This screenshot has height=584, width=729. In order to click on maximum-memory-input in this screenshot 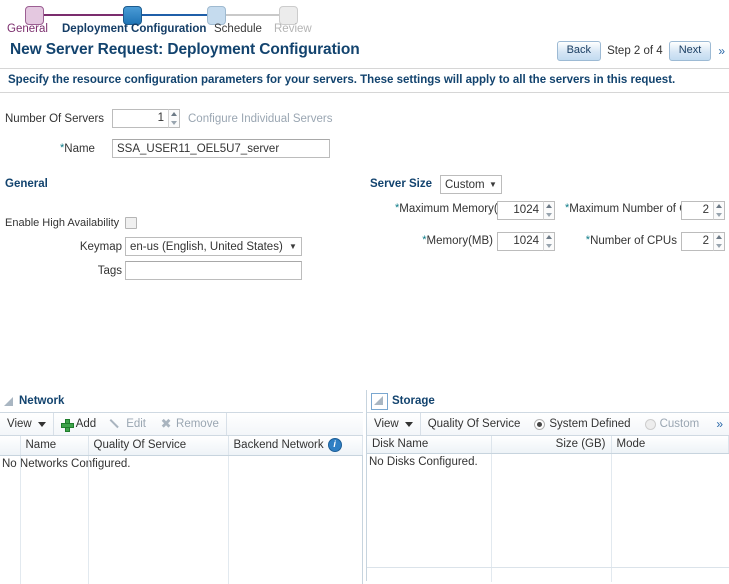, I will do `click(520, 210)`.